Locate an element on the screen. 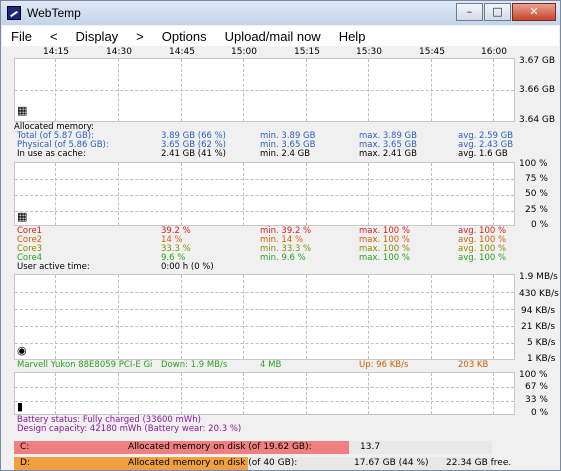 The width and height of the screenshot is (561, 471). network-up: Up: 96 KB/s is located at coordinates (384, 365).